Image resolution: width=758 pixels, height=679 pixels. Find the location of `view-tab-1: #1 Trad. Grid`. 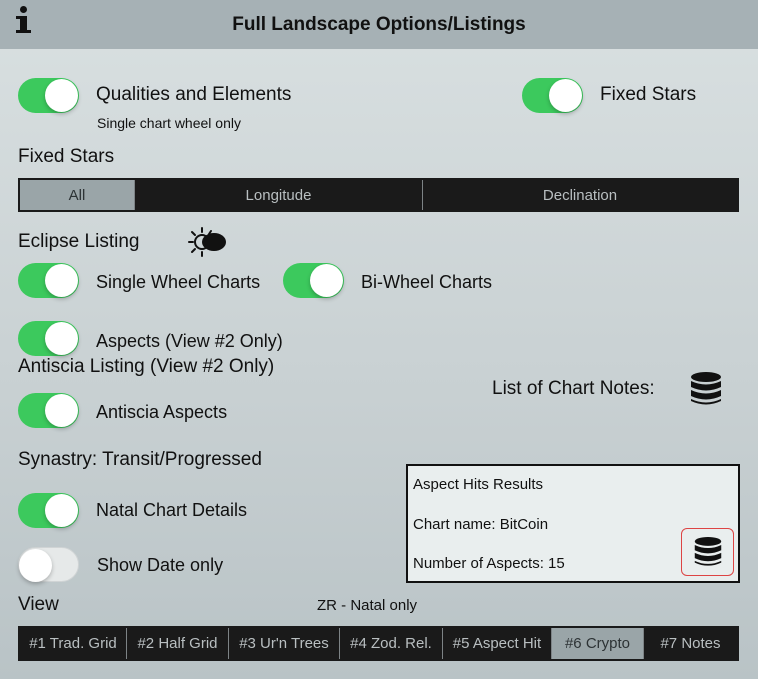

view-tab-1: #1 Trad. Grid is located at coordinates (73, 643).